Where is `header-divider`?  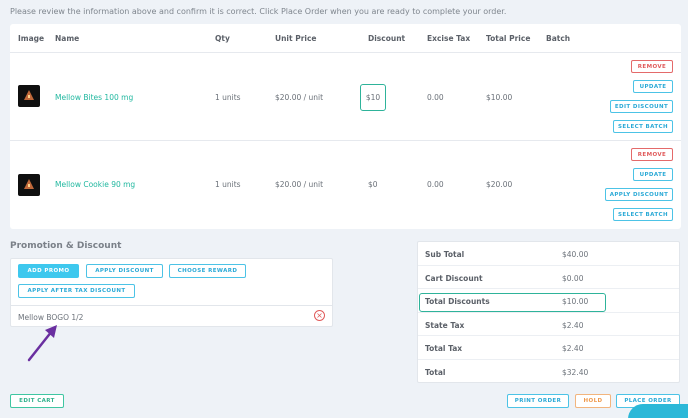 header-divider is located at coordinates (345, 52).